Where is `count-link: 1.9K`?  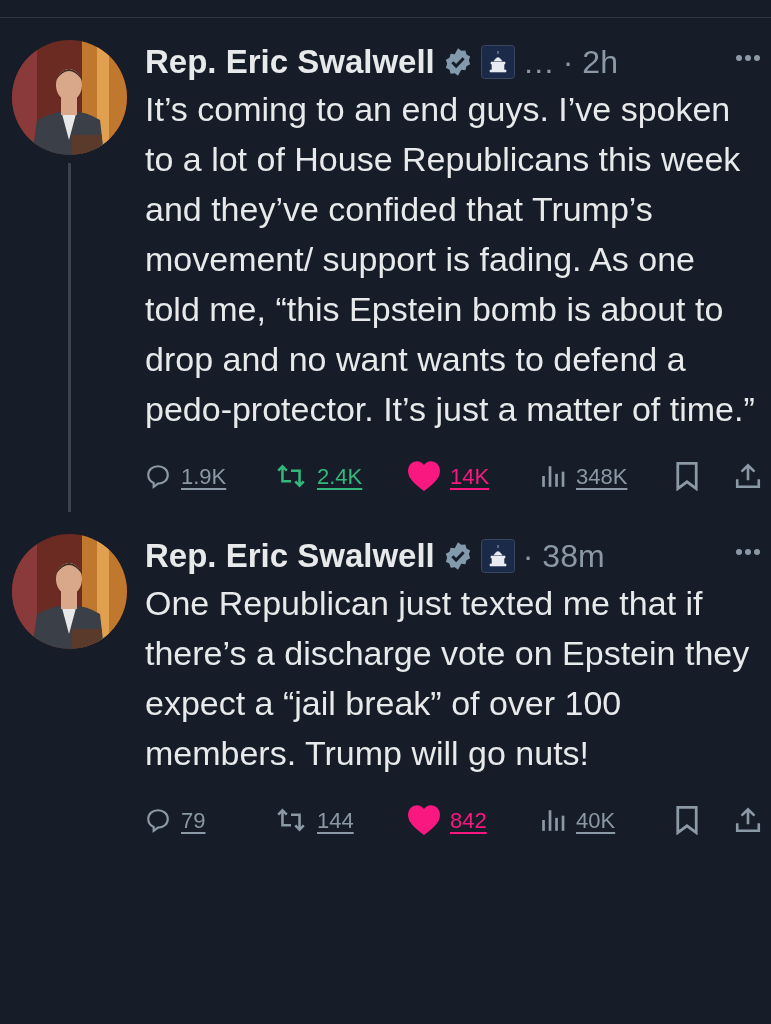
count-link: 1.9K is located at coordinates (204, 476).